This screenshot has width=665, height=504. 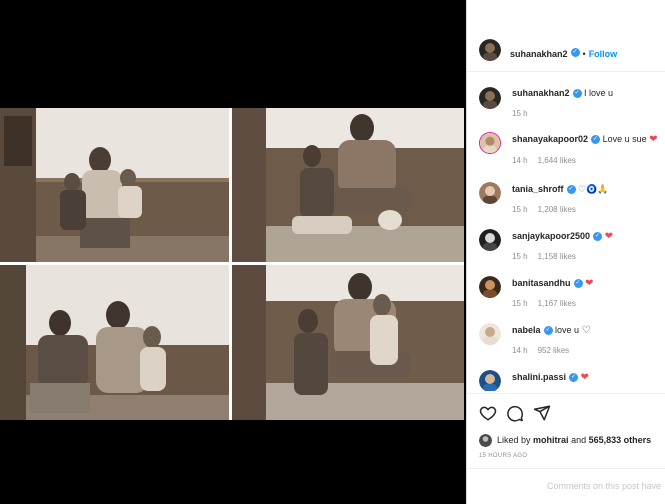 I want to click on comments-disabled-notice: Comments on this post have, so click(x=604, y=486).